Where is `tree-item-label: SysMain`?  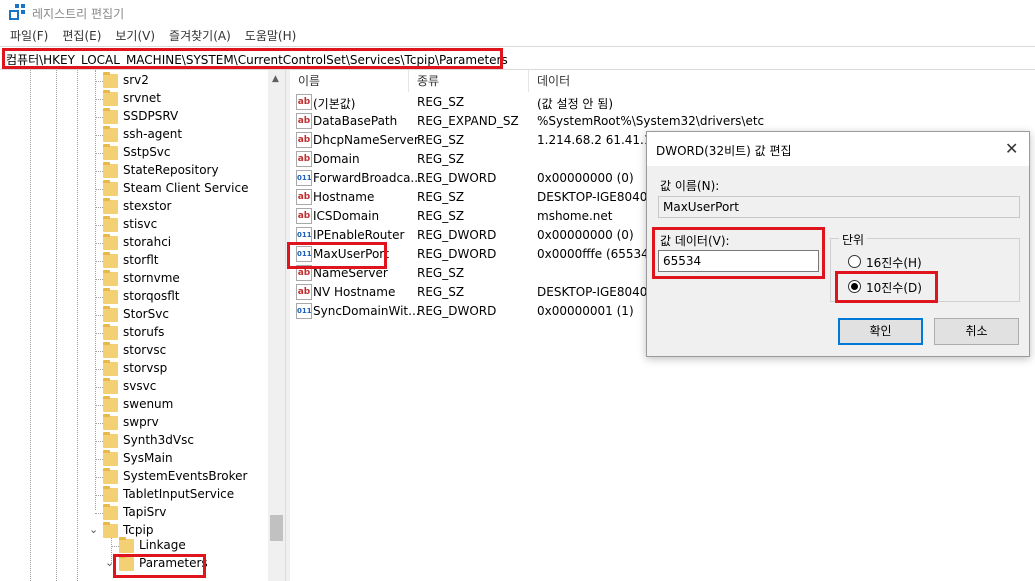
tree-item-label: SysMain is located at coordinates (148, 458).